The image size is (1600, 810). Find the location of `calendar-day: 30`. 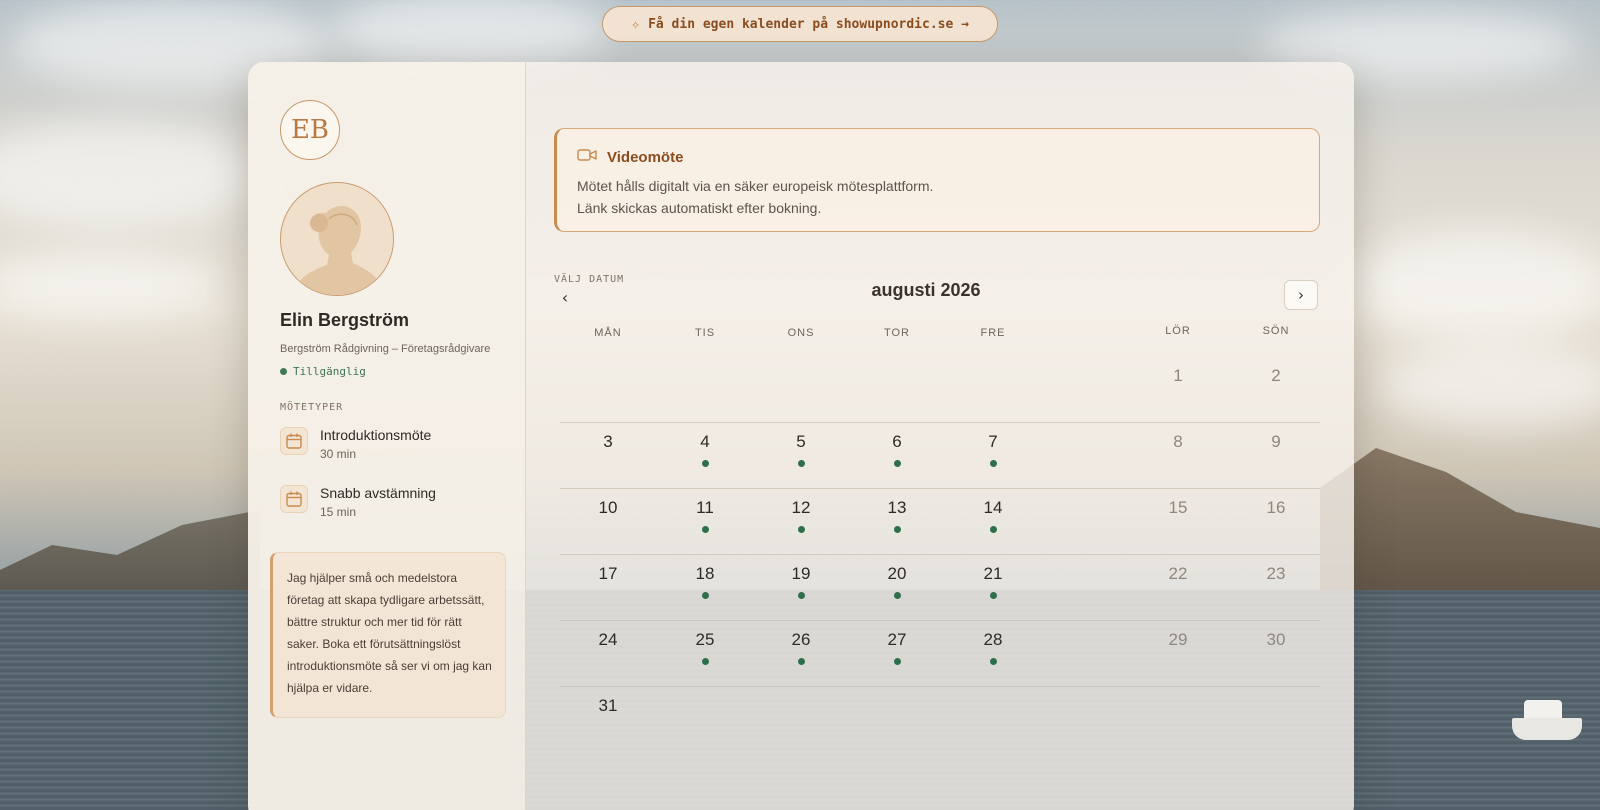

calendar-day: 30 is located at coordinates (1276, 655).